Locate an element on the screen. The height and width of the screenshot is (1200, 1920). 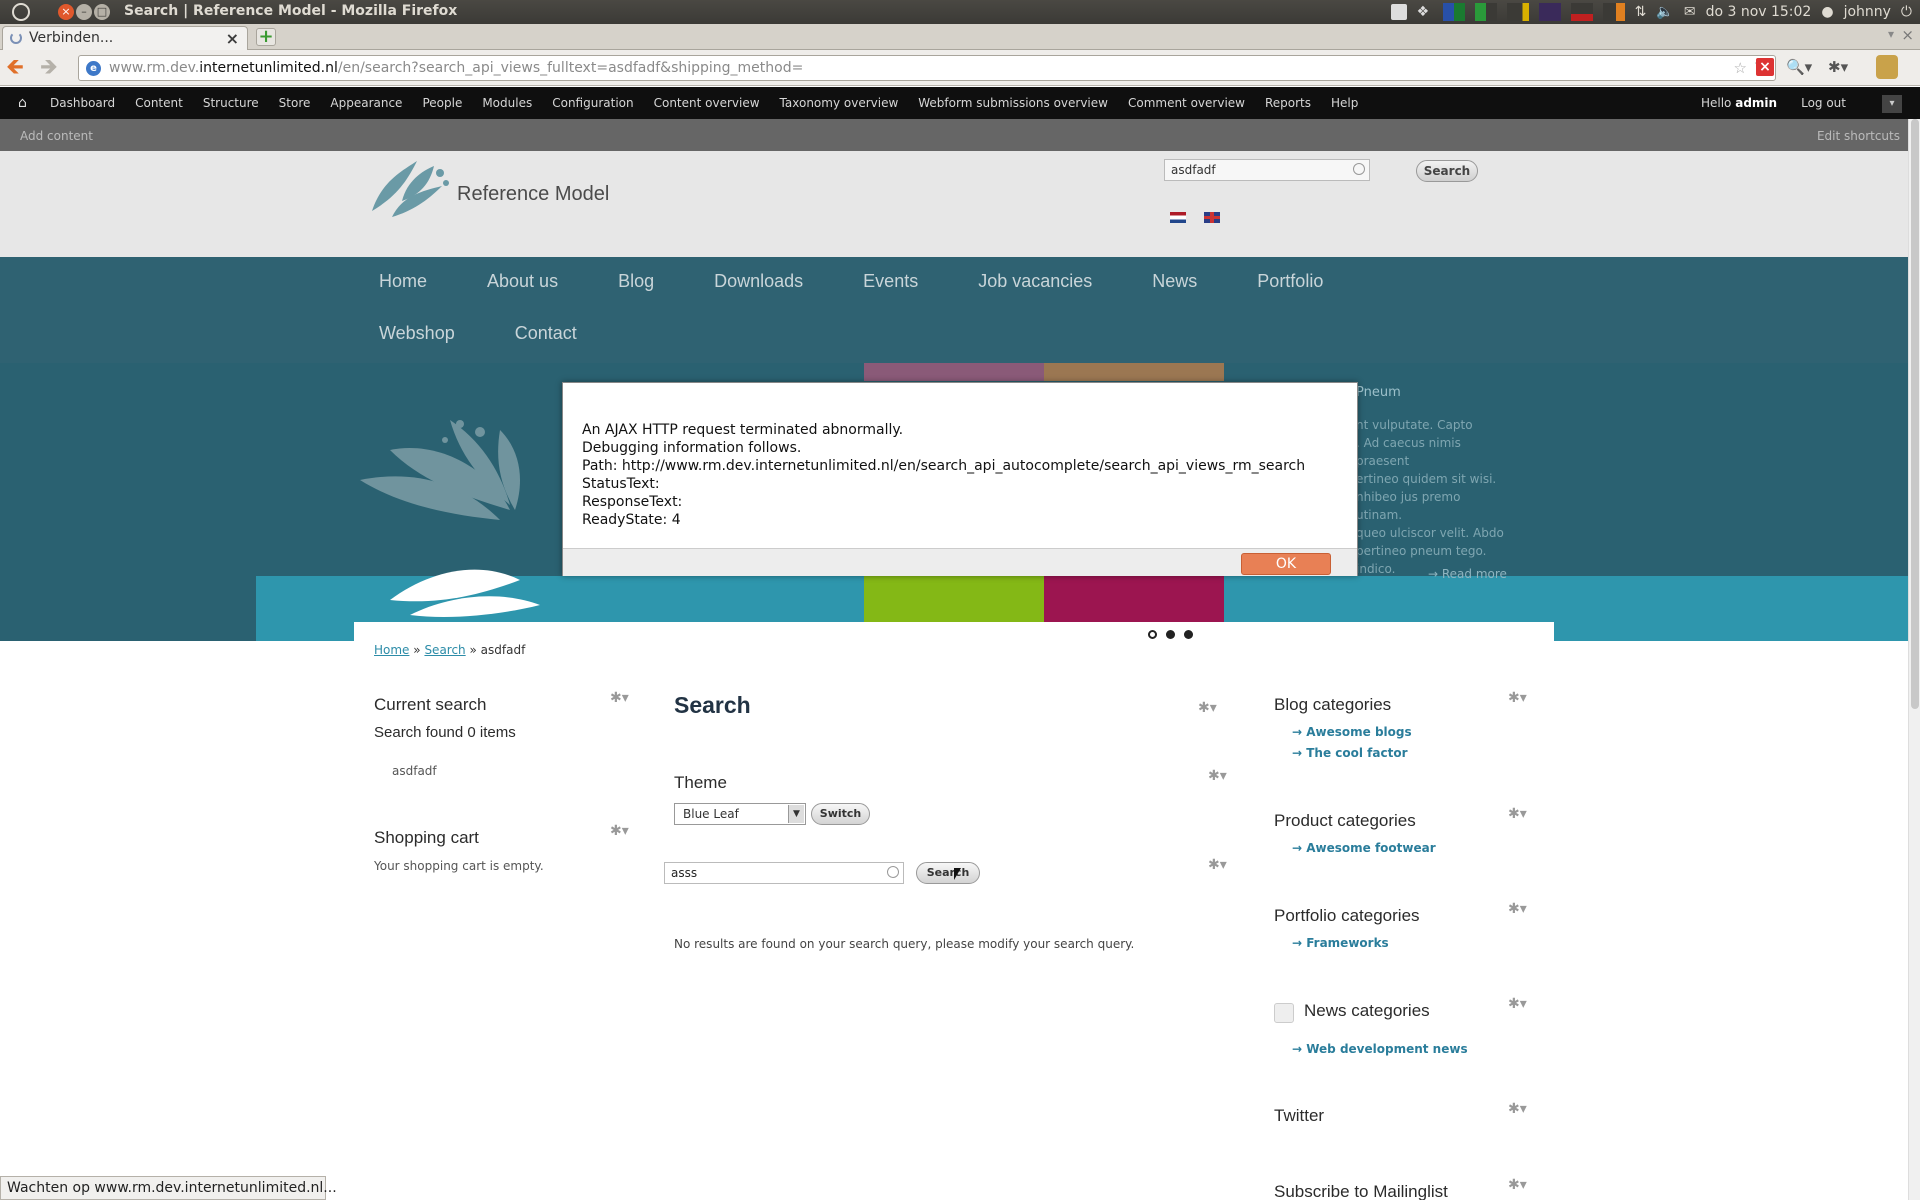
main-nav-item: Home is located at coordinates (403, 297).